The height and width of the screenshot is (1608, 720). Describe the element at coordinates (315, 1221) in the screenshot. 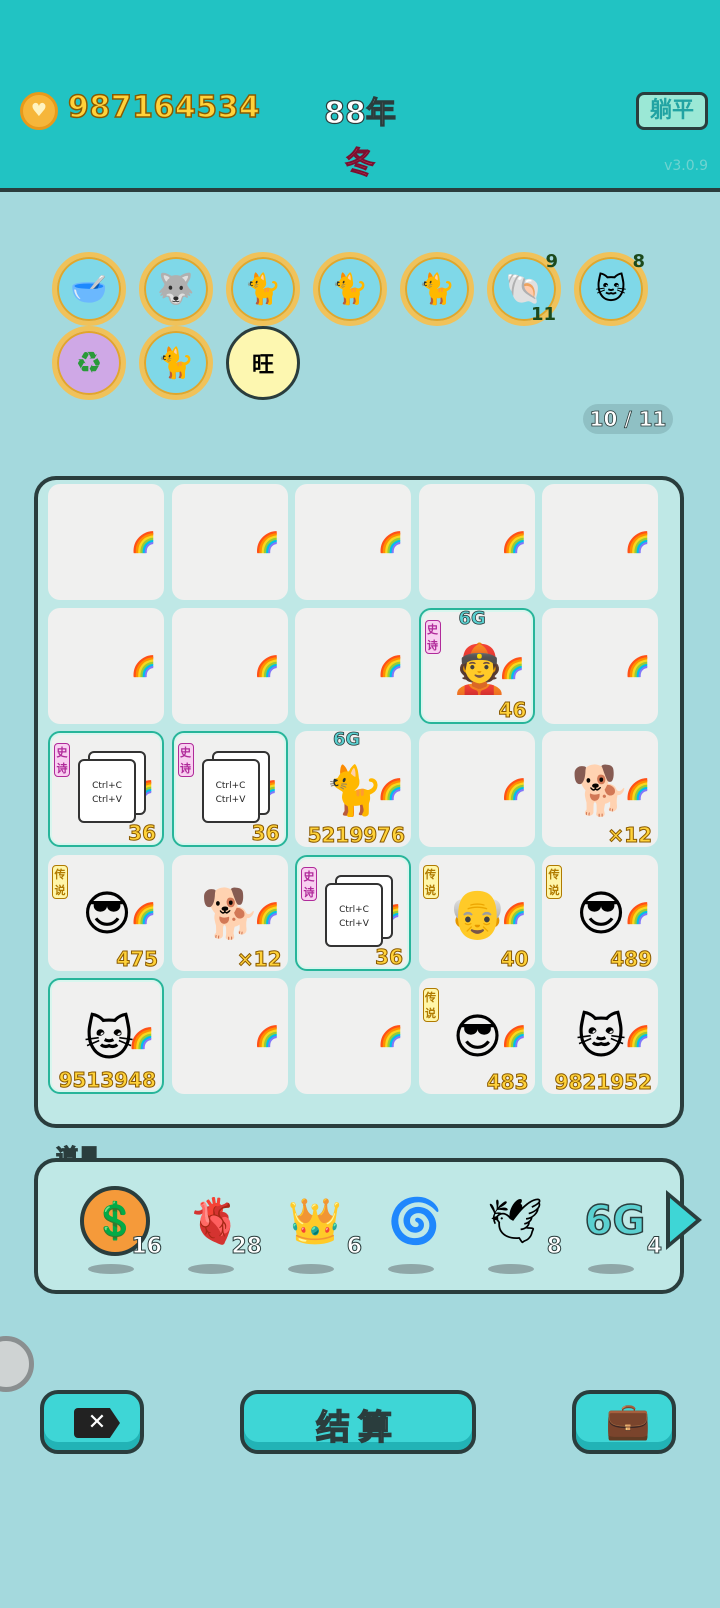

I see `crown-icon: 👑` at that location.